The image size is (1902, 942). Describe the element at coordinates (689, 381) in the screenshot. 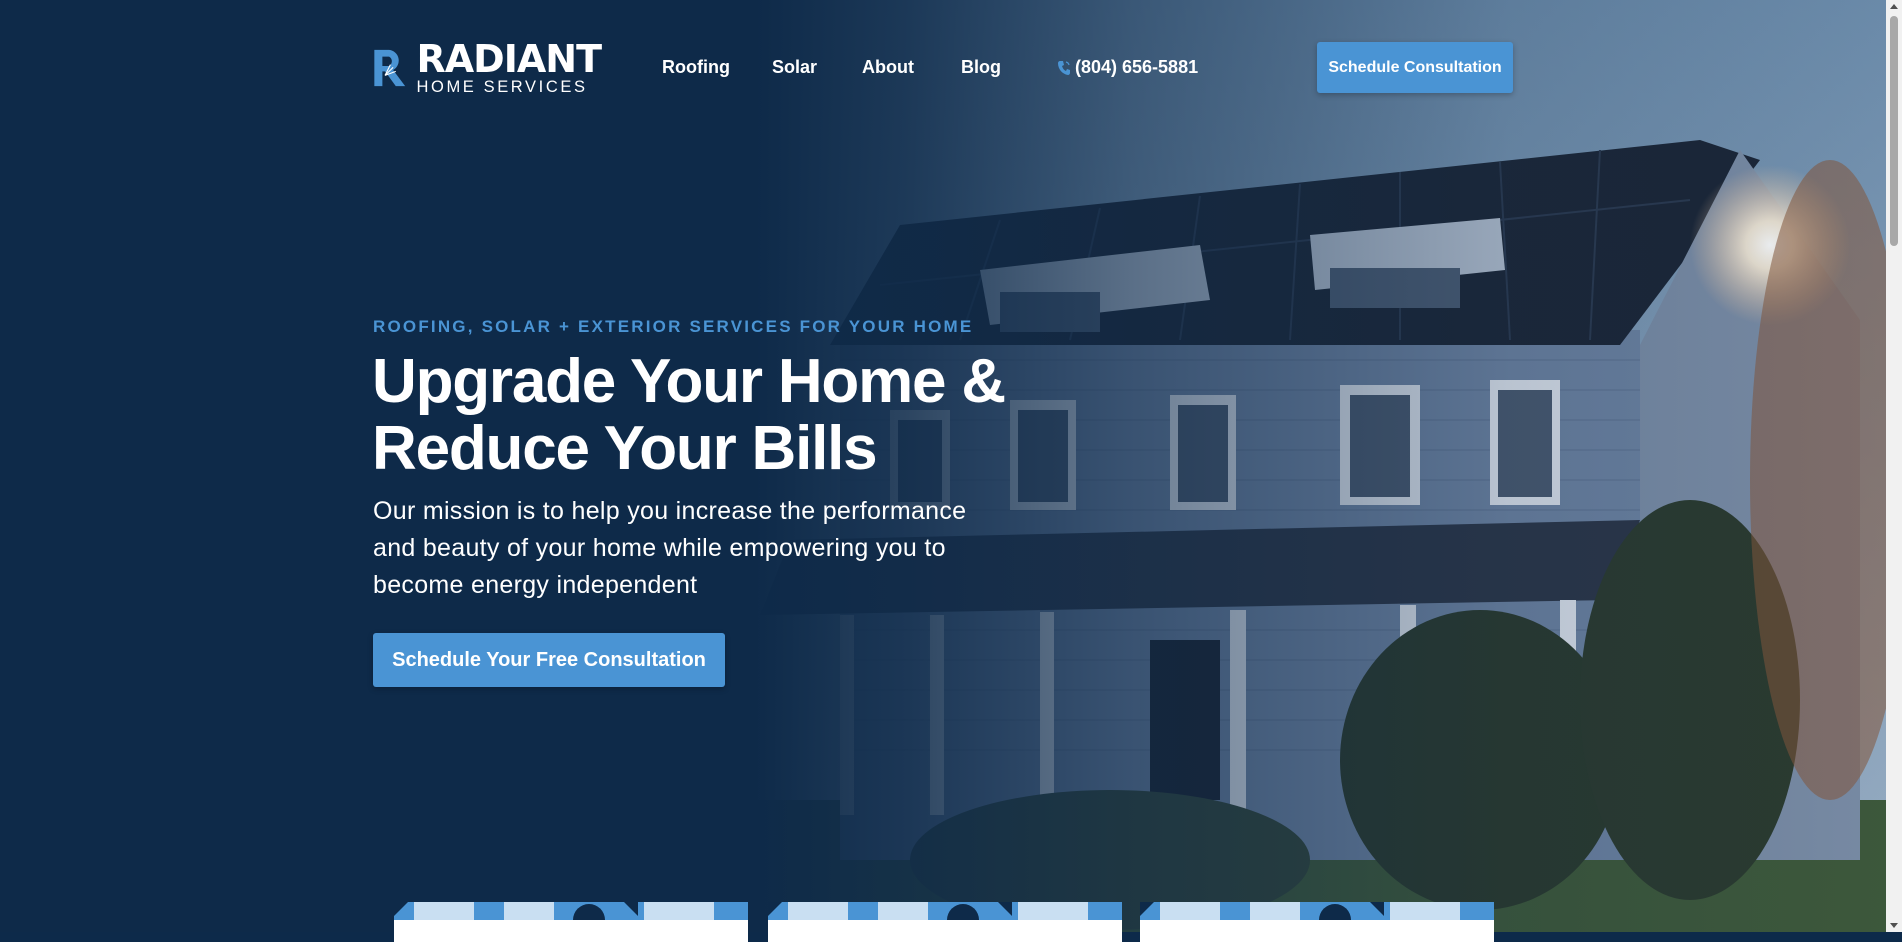

I see `hero-headline-line1: Upgrade Your Home &` at that location.